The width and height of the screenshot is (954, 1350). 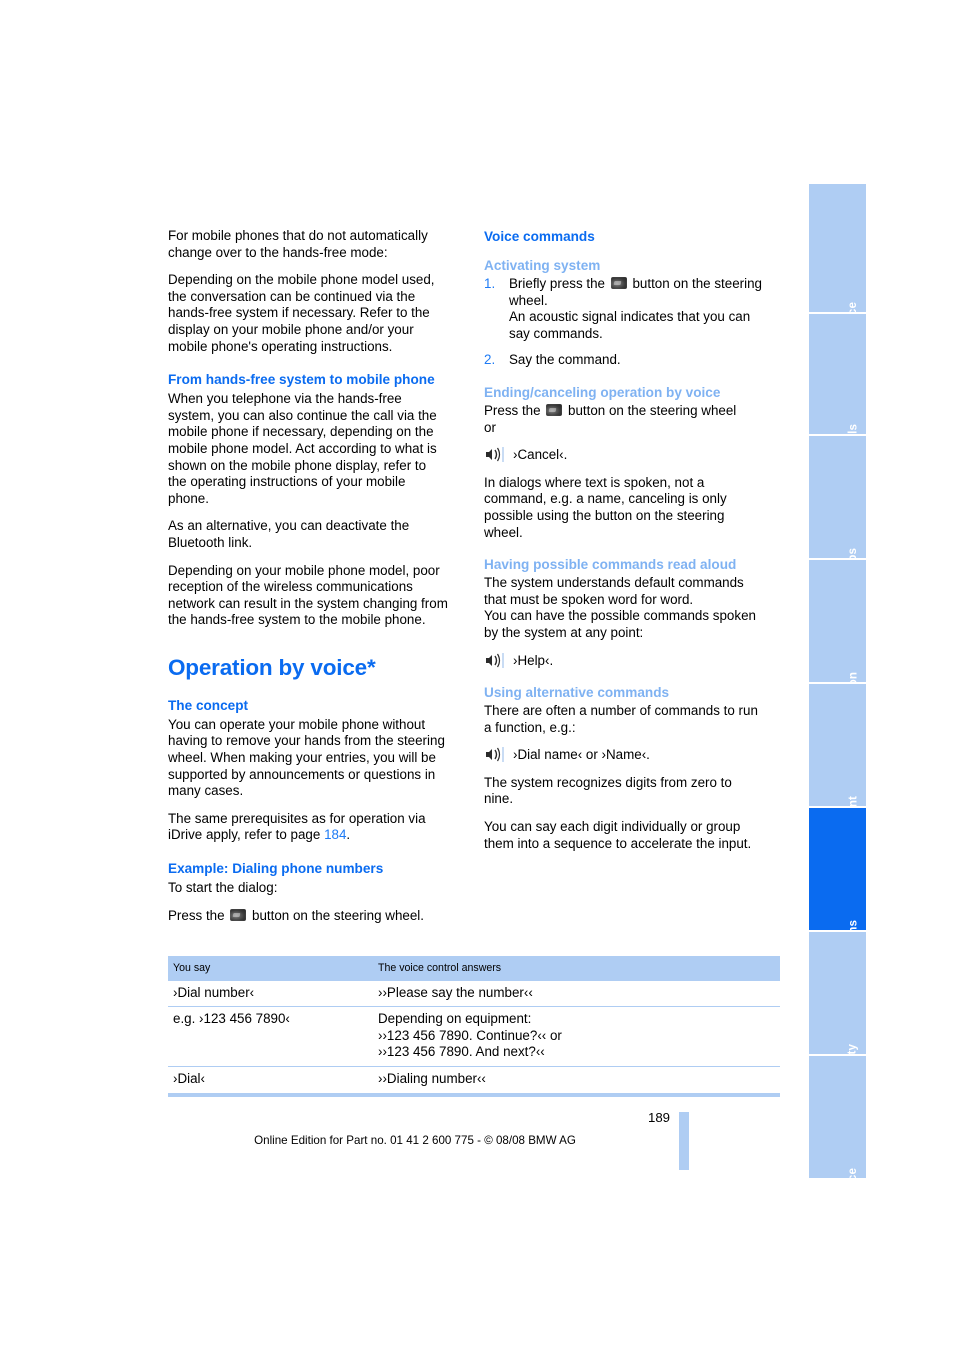 What do you see at coordinates (270, 1081) in the screenshot?
I see `cell-you-say: ›Dial‹` at bounding box center [270, 1081].